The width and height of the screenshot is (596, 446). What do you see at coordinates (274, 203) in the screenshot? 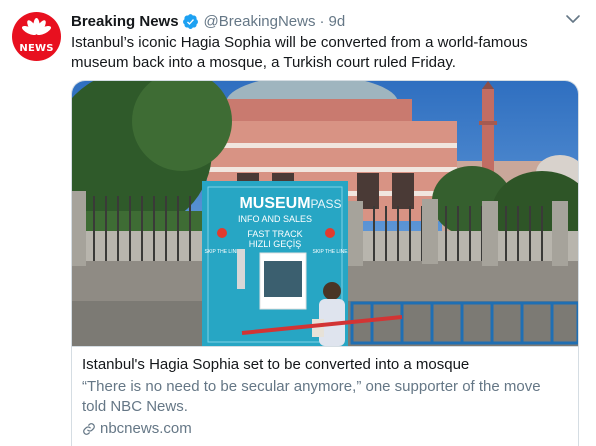
I see `kiosk-brand: MUSEUM` at bounding box center [274, 203].